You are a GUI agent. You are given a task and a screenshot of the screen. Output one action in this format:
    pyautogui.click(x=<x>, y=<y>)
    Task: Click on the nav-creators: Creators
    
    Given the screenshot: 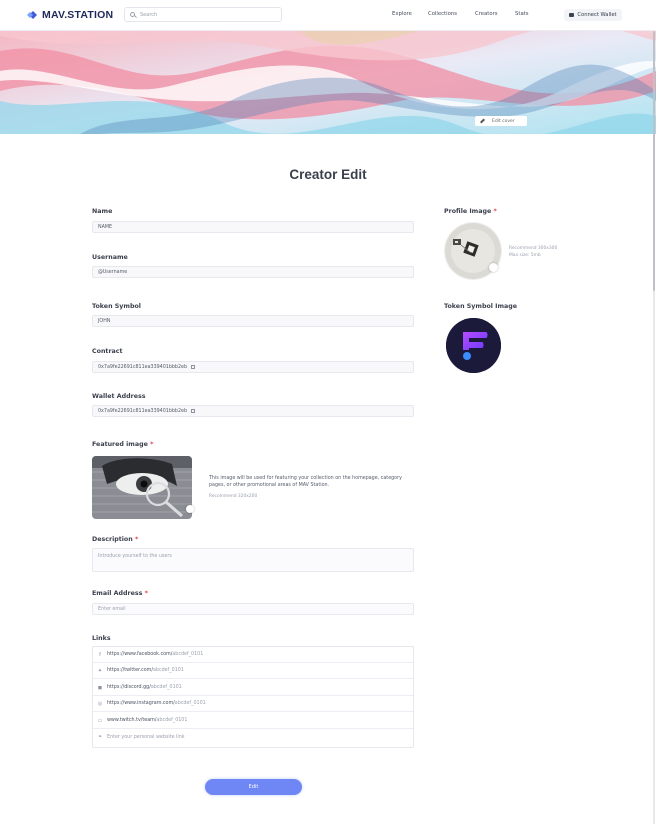 What is the action you would take?
    pyautogui.click(x=486, y=14)
    